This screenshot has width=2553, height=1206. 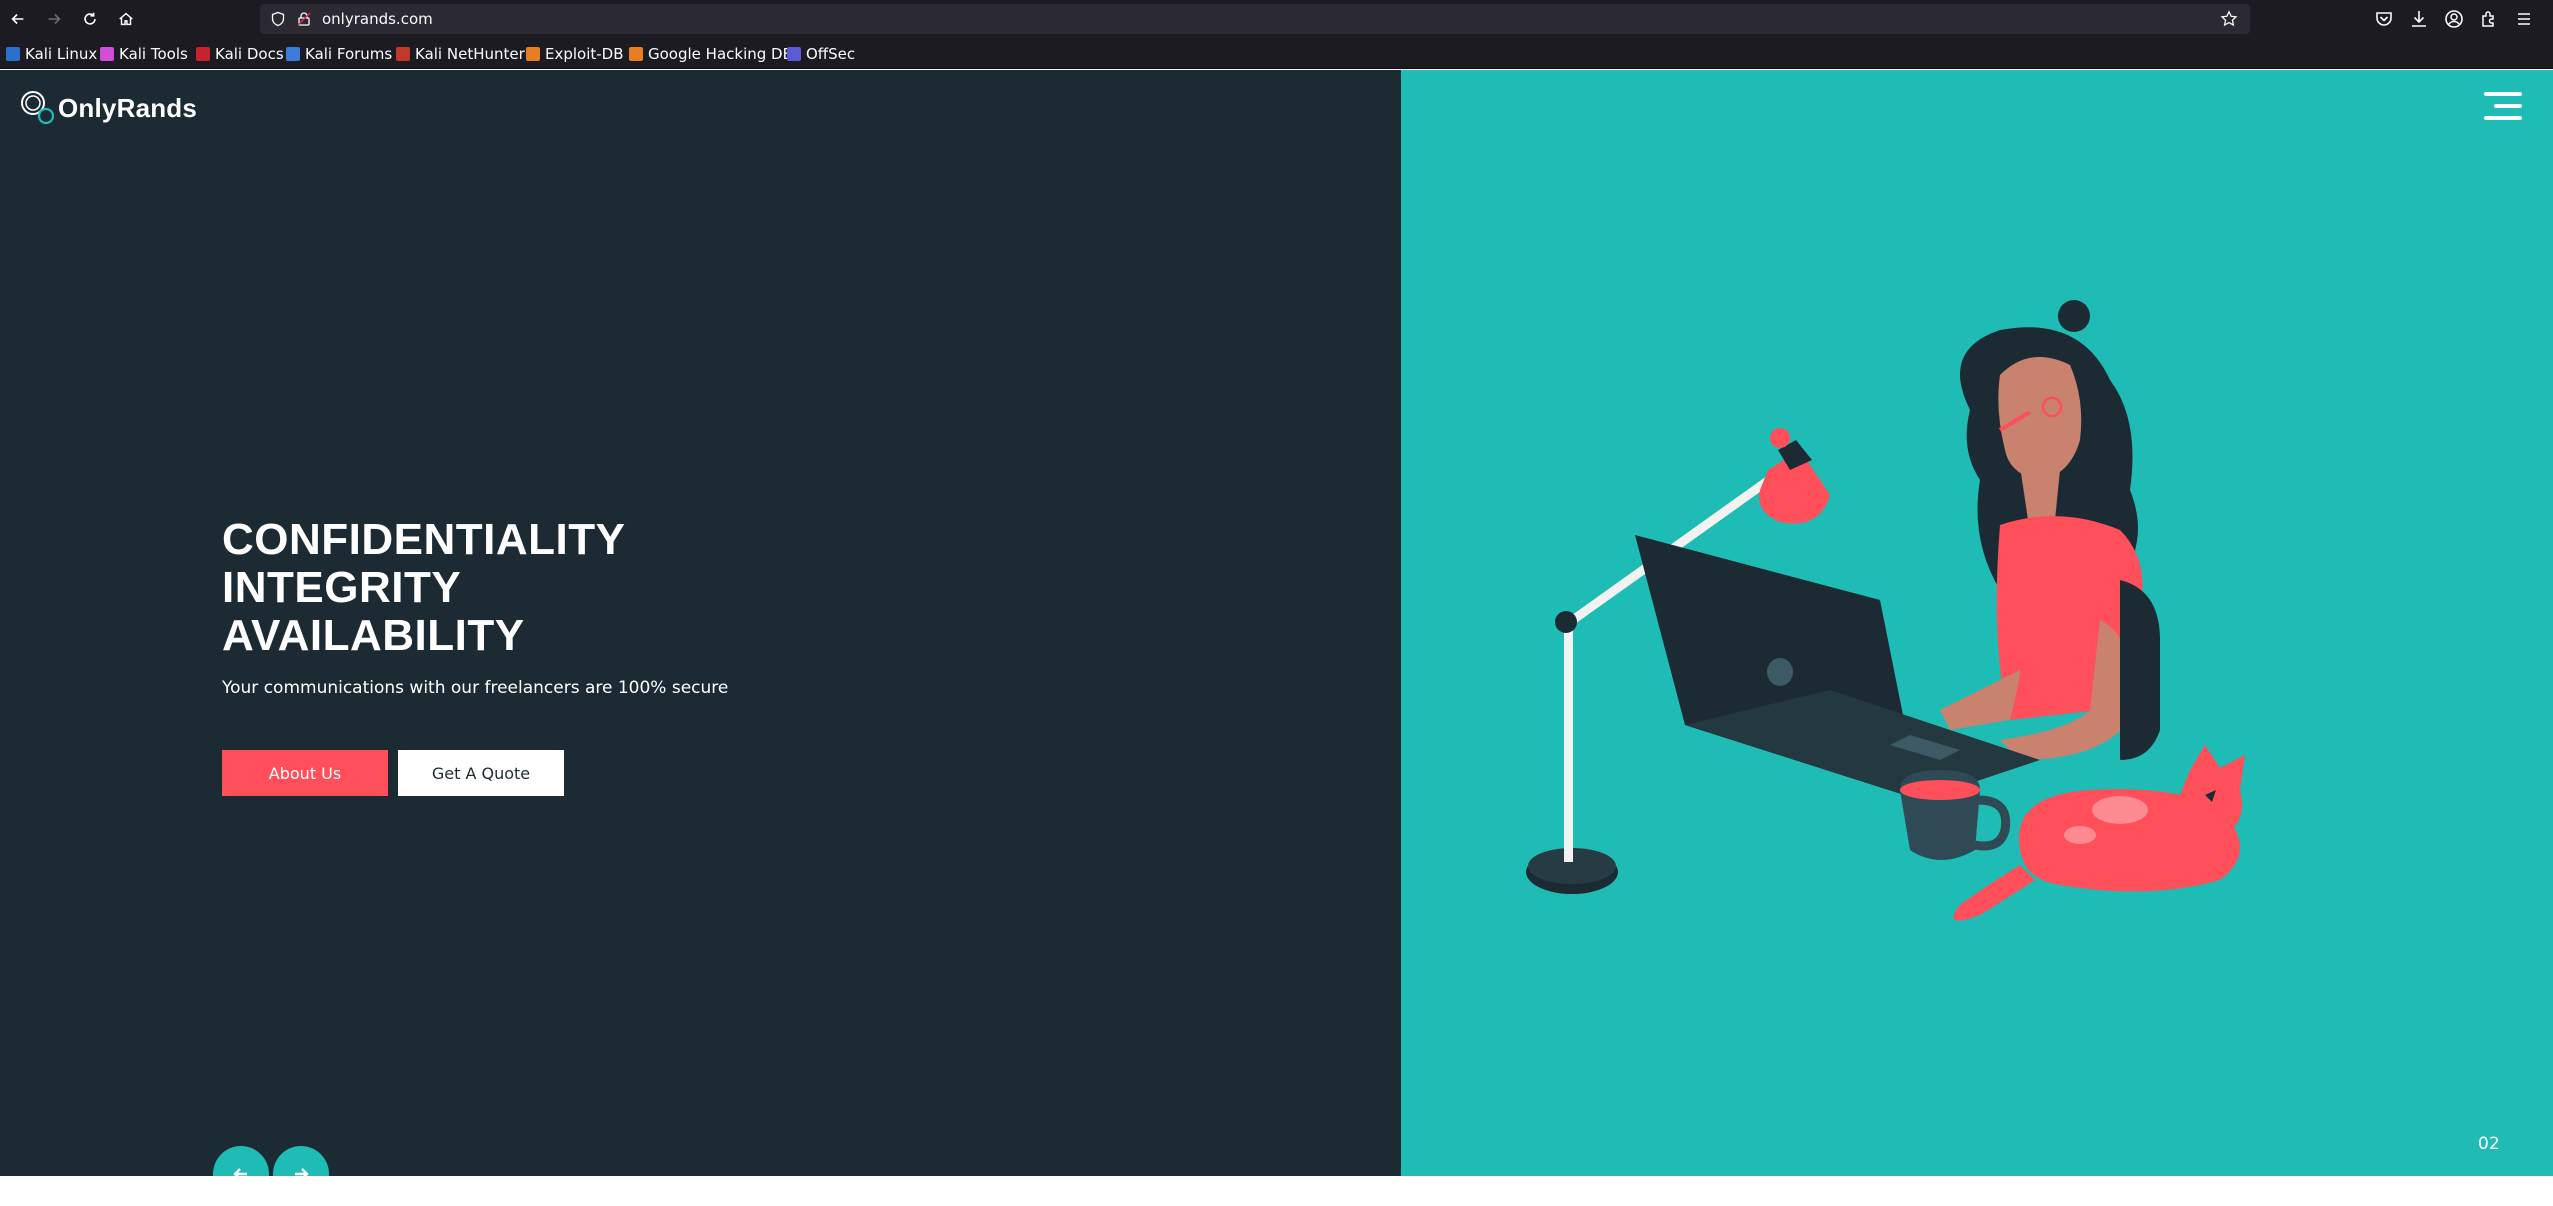 What do you see at coordinates (90, 19) in the screenshot?
I see `reload-icon` at bounding box center [90, 19].